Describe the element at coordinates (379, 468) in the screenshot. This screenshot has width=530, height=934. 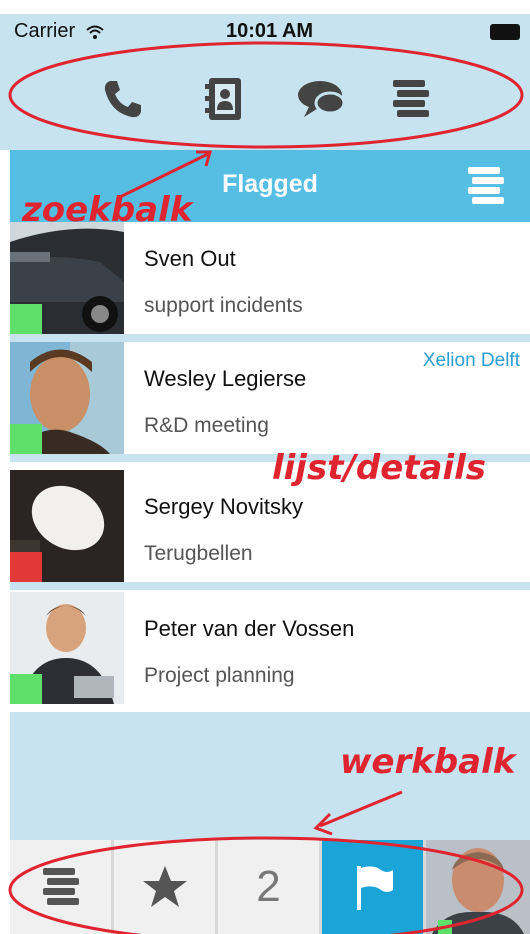
I see `annotation-list-details: lijst/details` at that location.